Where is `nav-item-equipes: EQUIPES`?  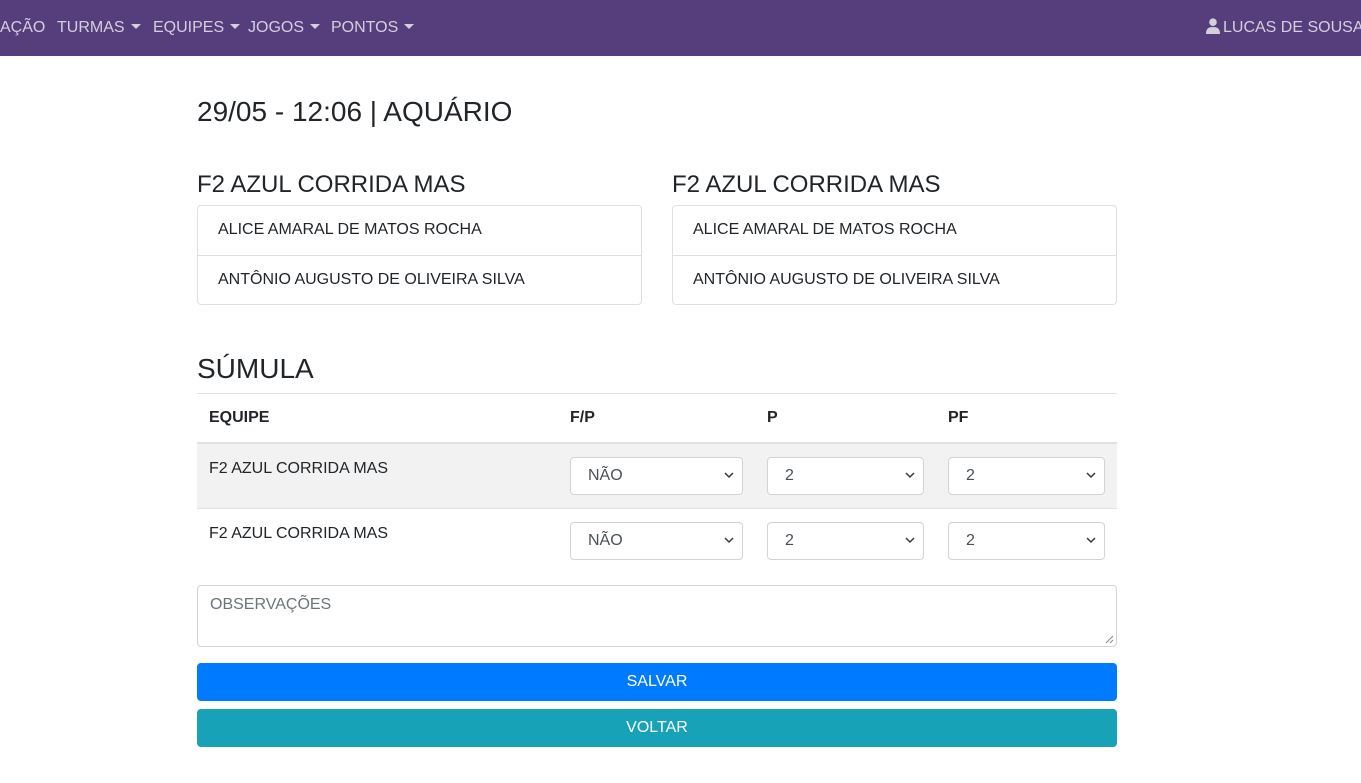
nav-item-equipes: EQUIPES is located at coordinates (197, 28).